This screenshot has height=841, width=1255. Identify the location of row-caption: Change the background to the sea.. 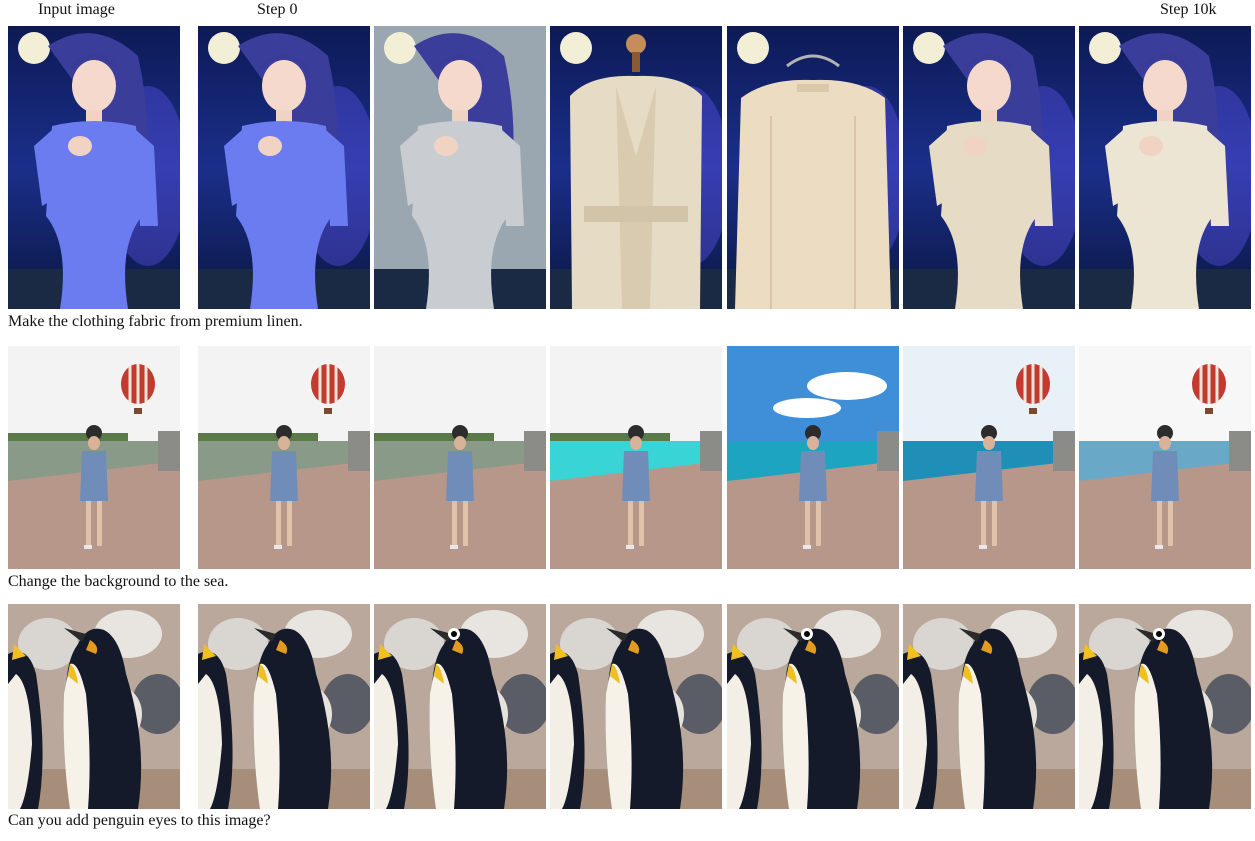
(118, 581).